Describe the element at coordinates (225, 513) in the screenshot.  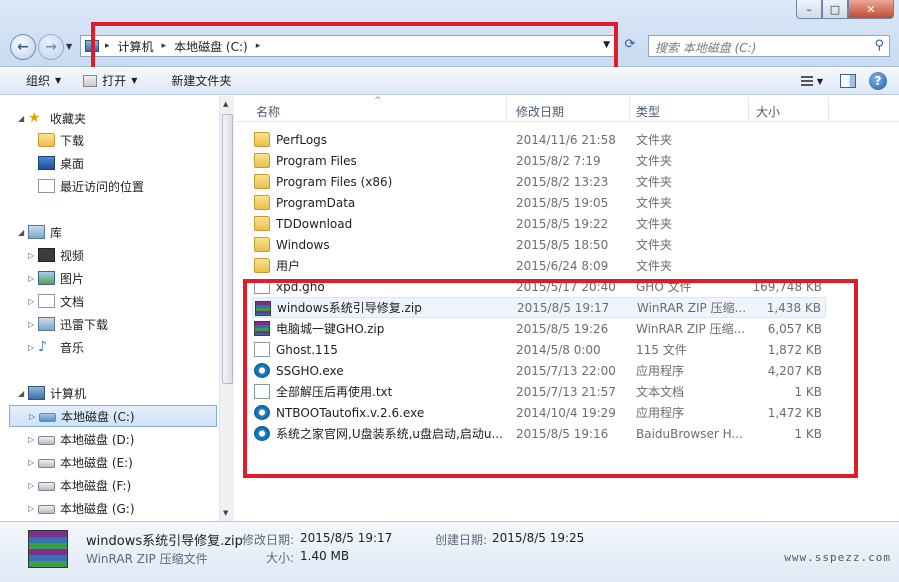
I see `scroll-down-icon: ▼` at that location.